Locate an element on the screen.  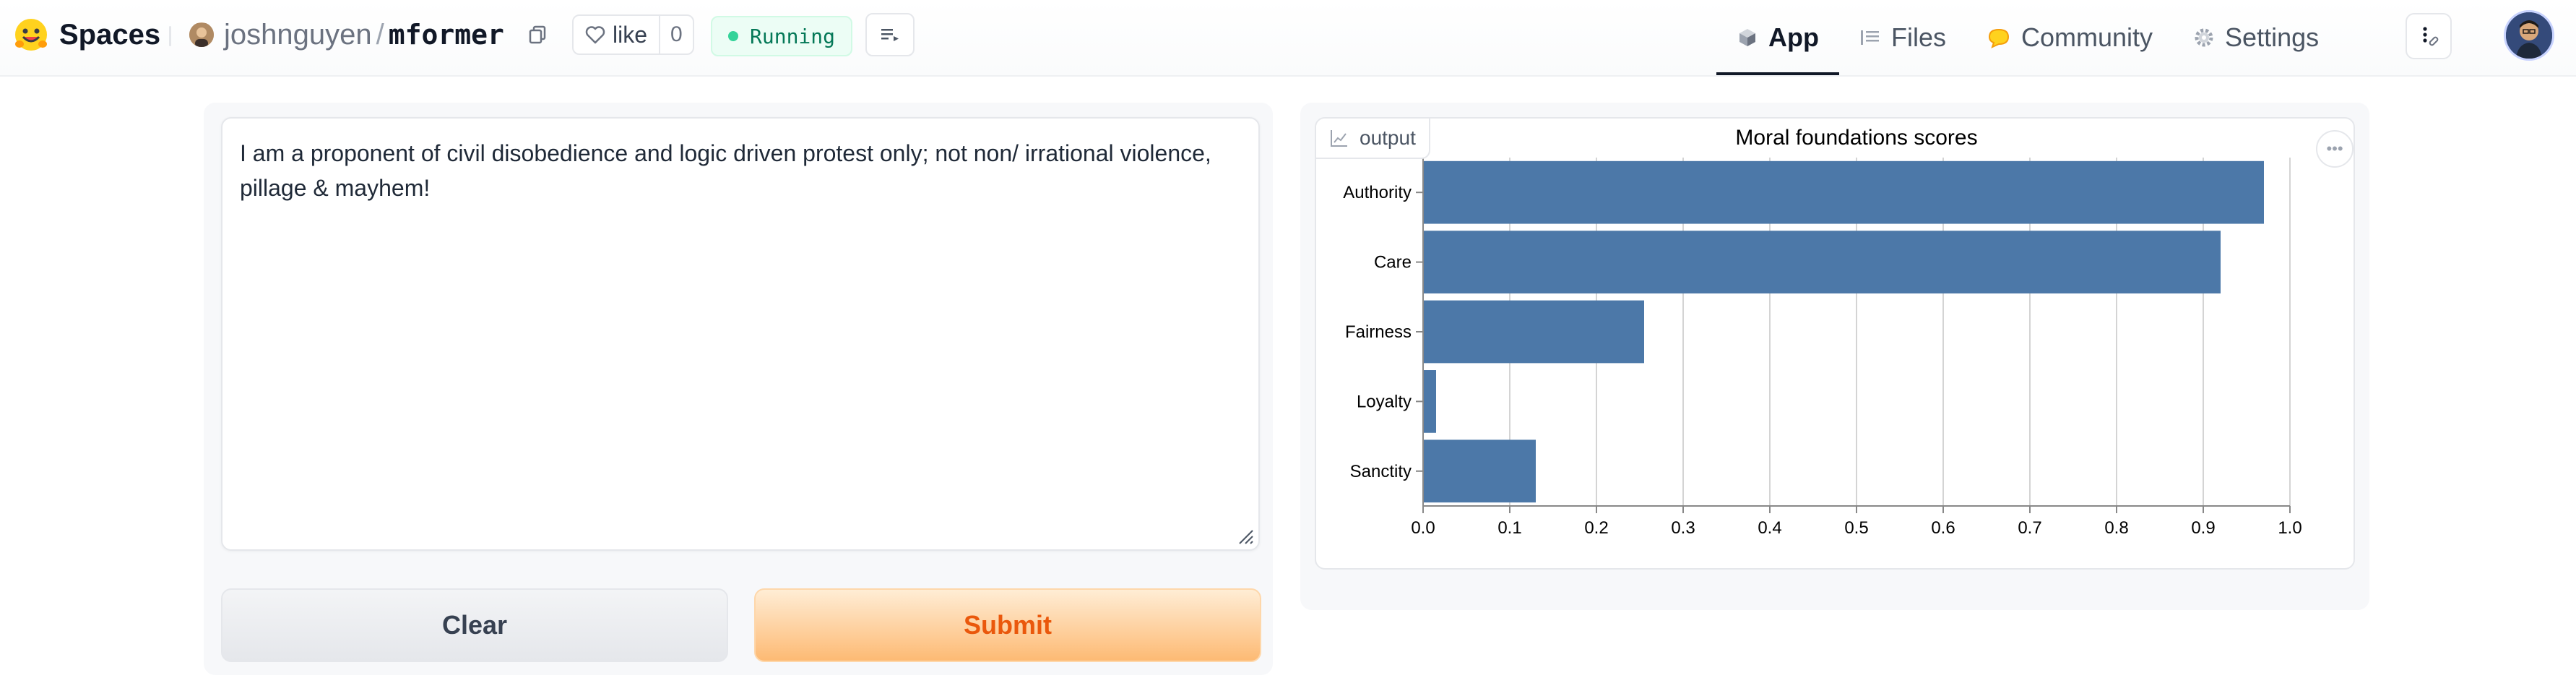
y-tick-label-loyalty: Loyalty is located at coordinates (1384, 401).